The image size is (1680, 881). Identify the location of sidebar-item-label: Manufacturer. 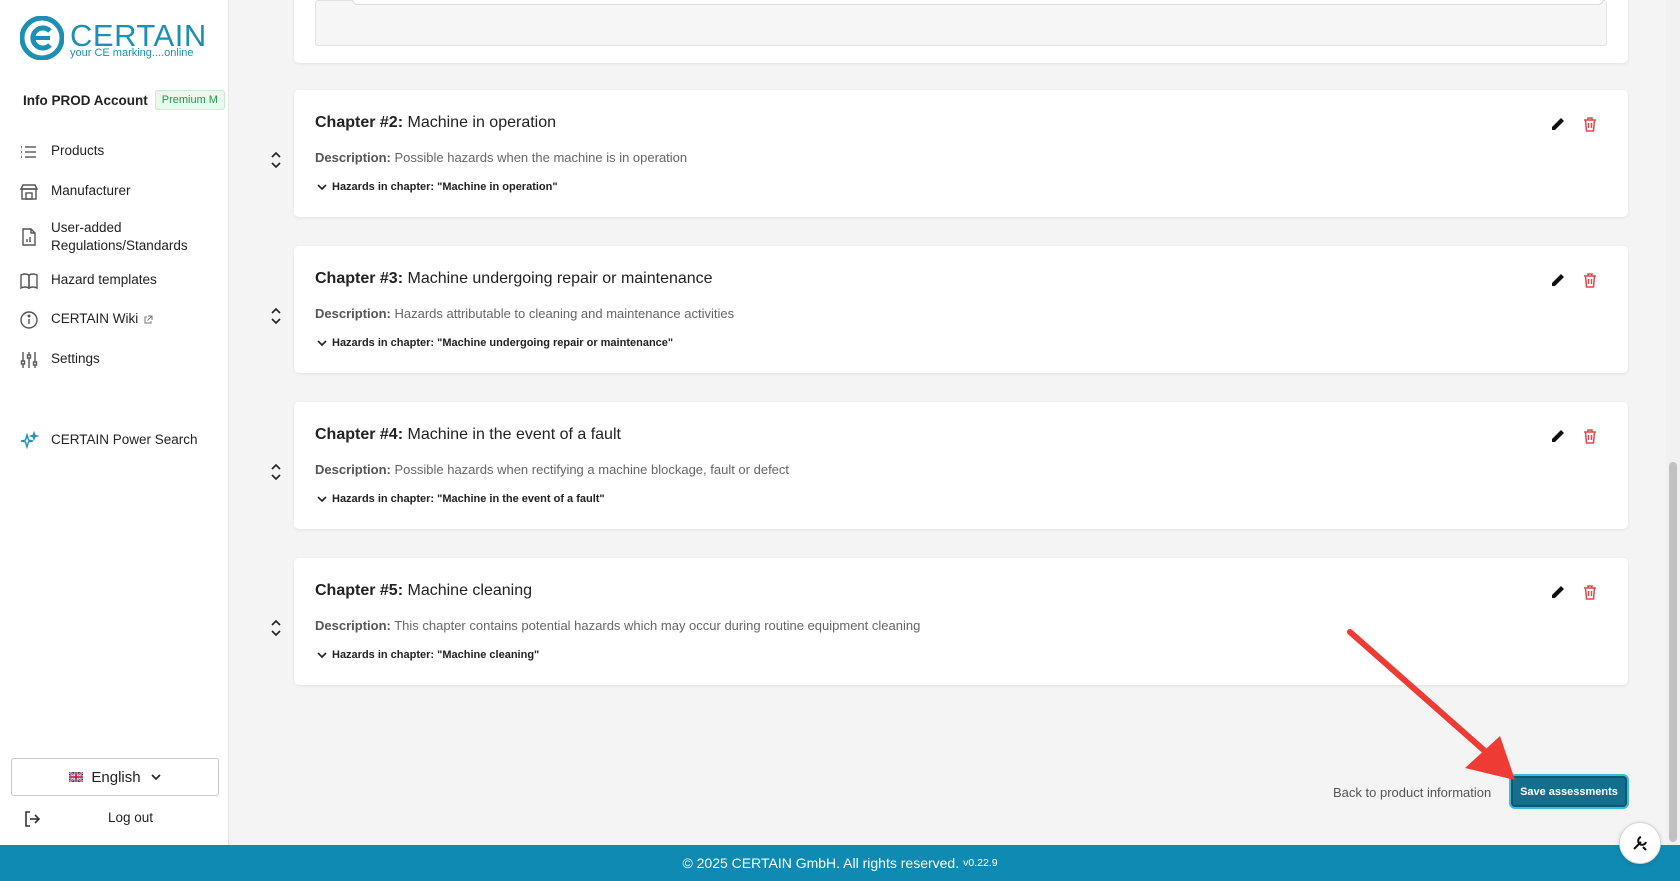
(91, 190).